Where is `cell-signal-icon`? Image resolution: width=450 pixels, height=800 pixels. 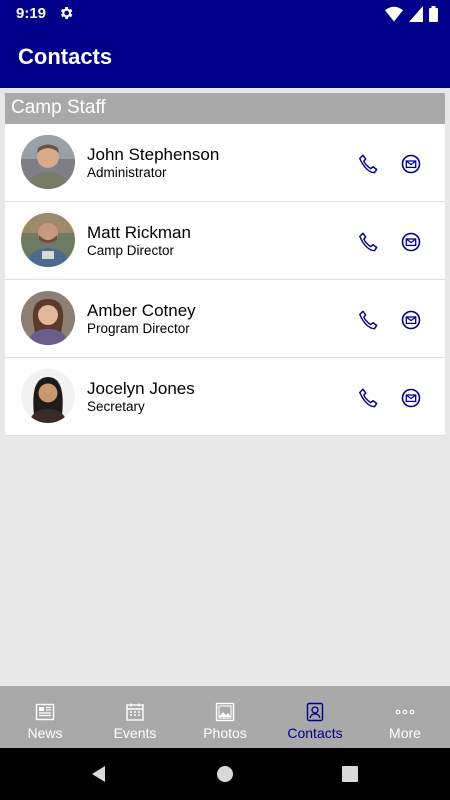 cell-signal-icon is located at coordinates (416, 14).